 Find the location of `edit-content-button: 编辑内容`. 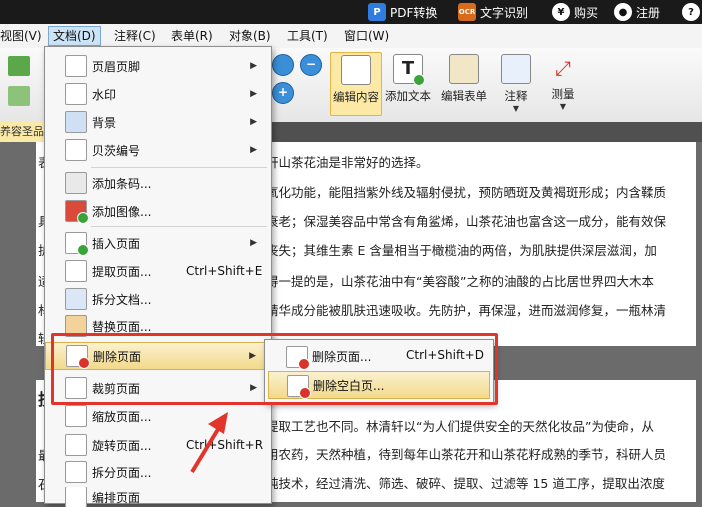

edit-content-button: 编辑内容 is located at coordinates (356, 84).